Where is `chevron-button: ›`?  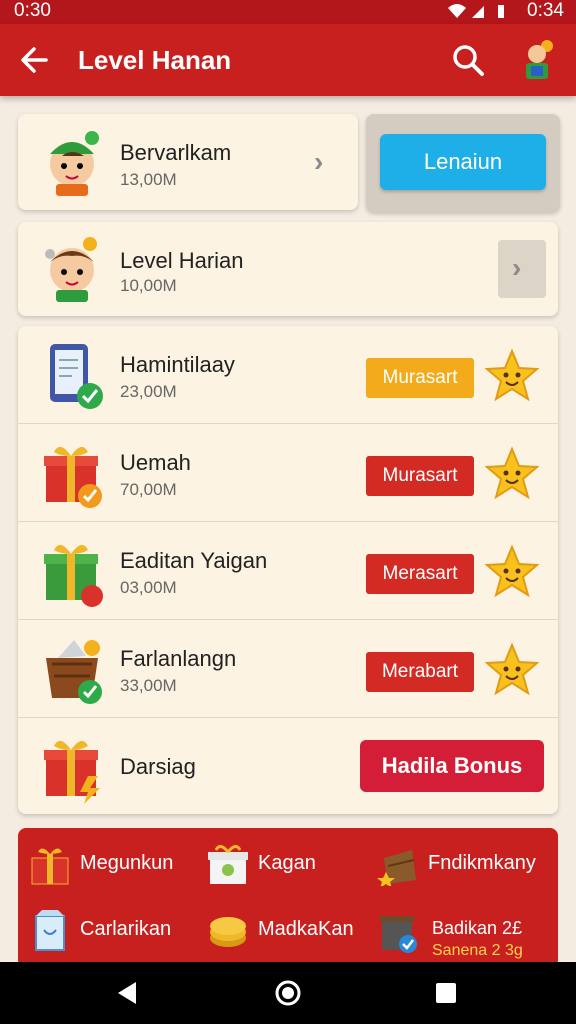 chevron-button: › is located at coordinates (522, 269).